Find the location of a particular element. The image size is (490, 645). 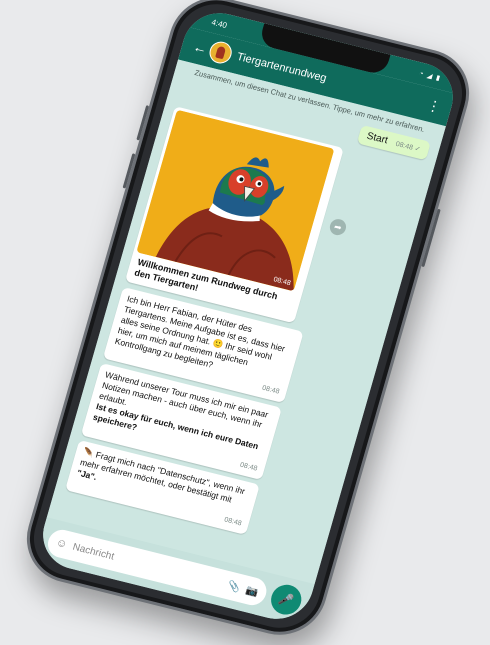

attach-icon: 📎 is located at coordinates (234, 586).